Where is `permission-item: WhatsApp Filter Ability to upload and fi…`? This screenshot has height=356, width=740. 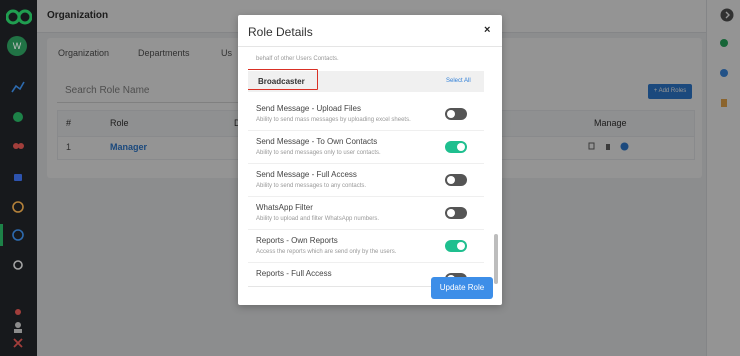
permission-item: WhatsApp Filter Ability to upload and fi… is located at coordinates (366, 213).